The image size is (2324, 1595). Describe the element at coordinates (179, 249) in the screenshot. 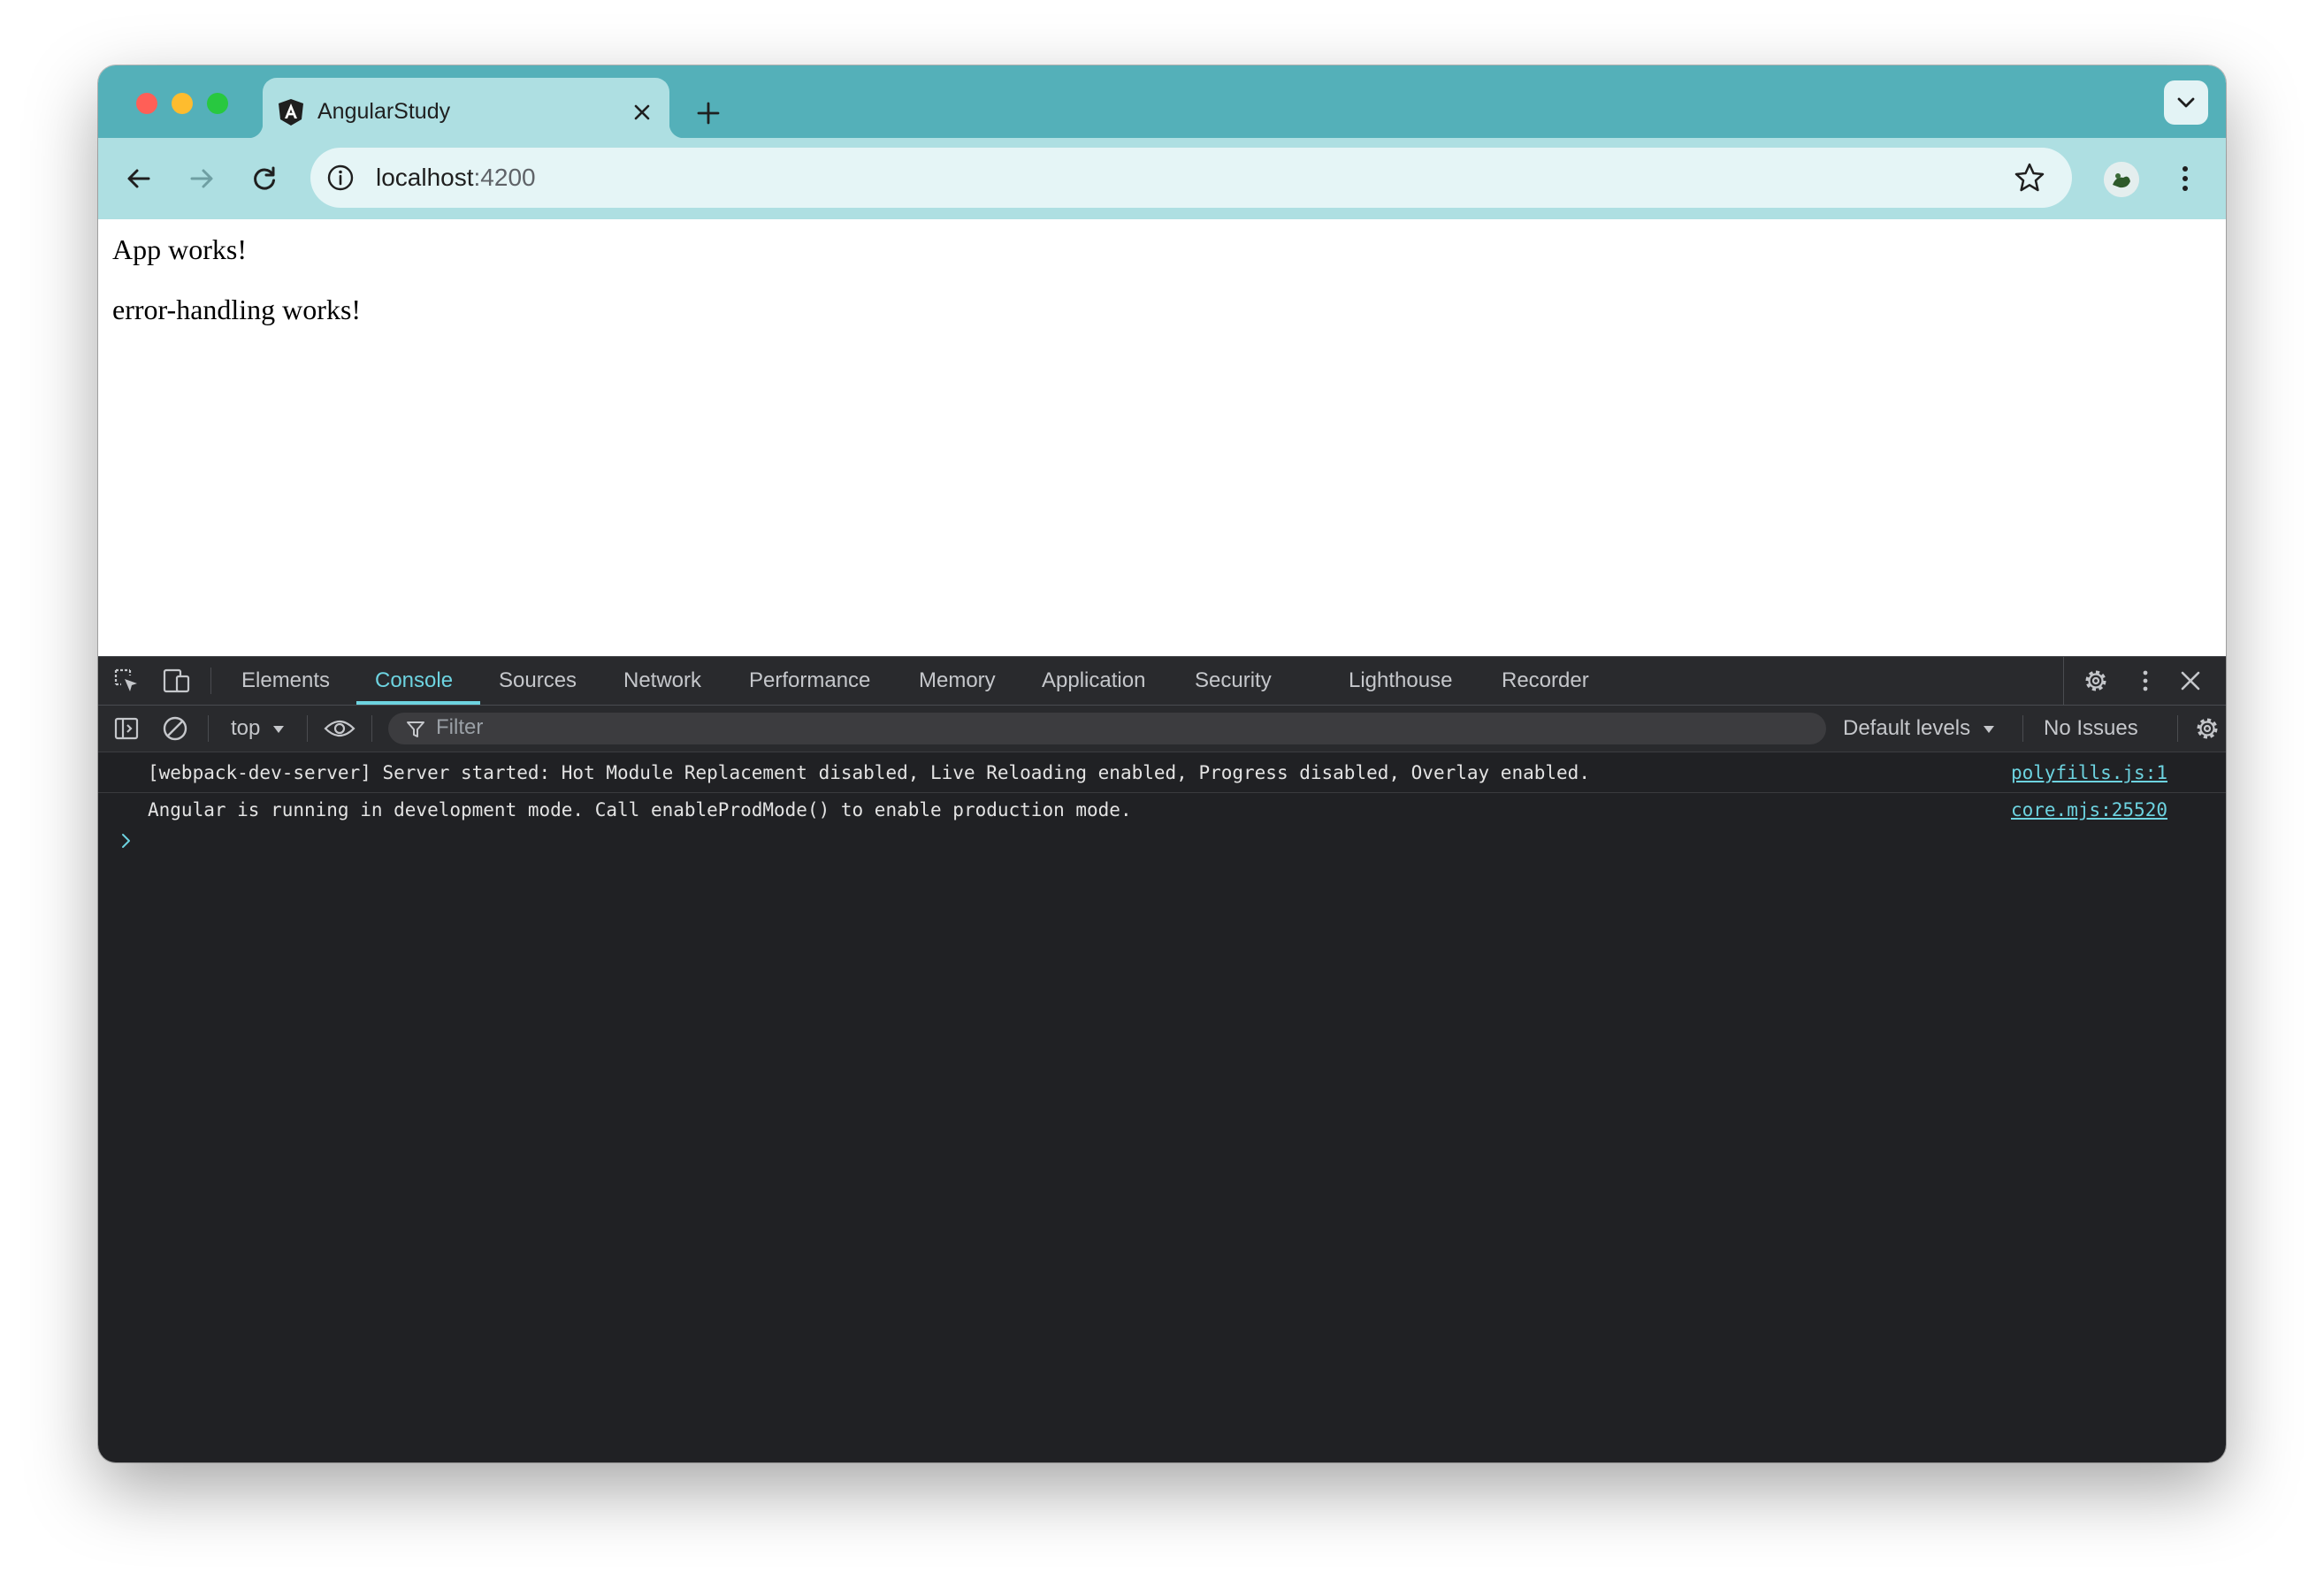

I see `page-text-app: App works!` at that location.